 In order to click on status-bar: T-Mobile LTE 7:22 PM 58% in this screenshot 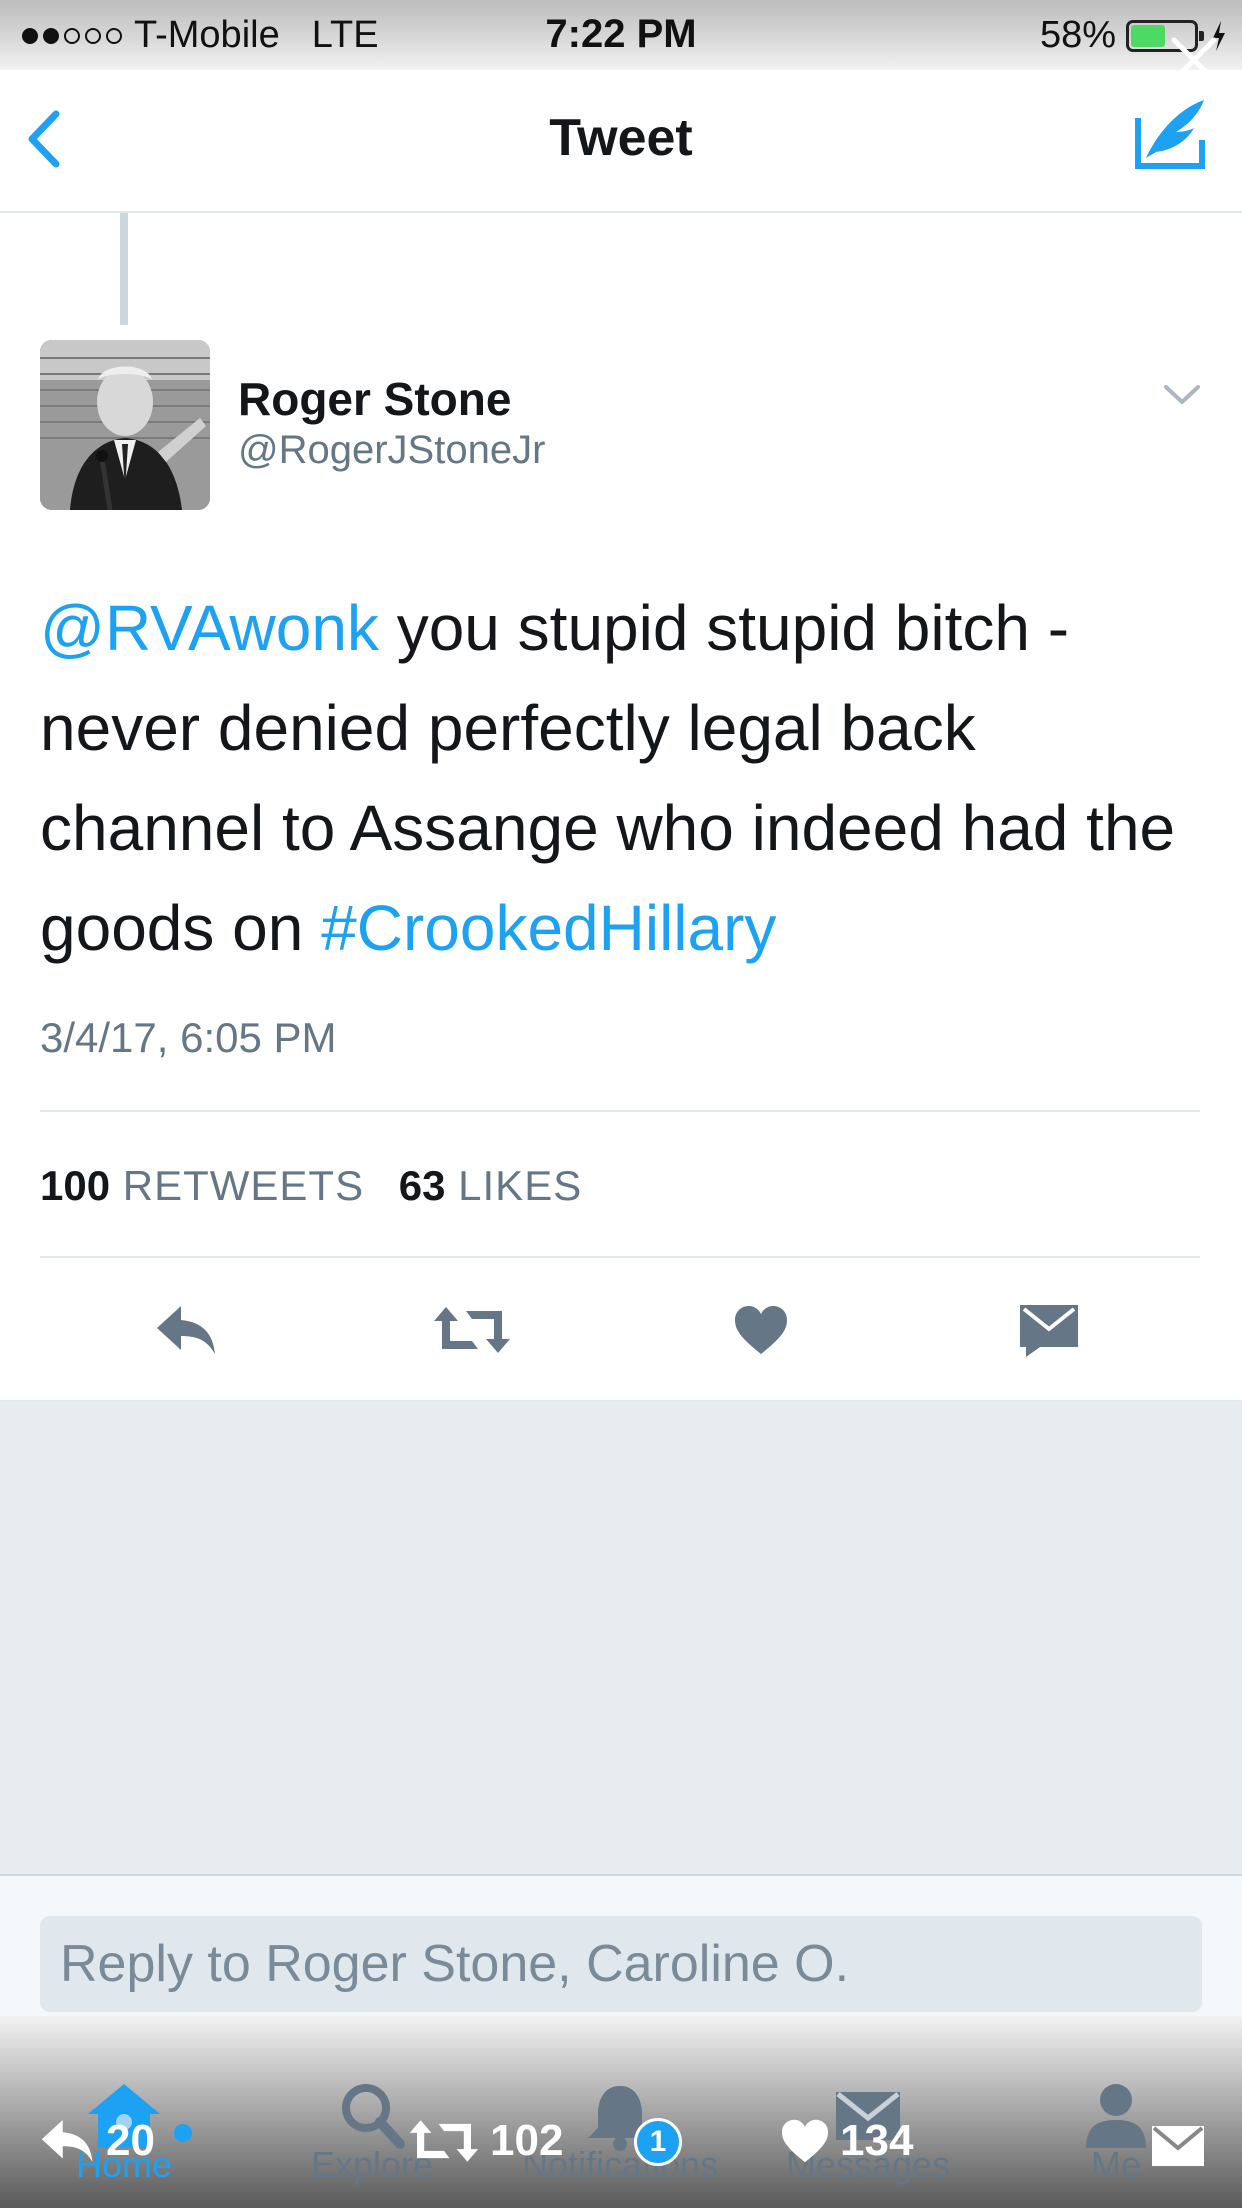, I will do `click(621, 41)`.